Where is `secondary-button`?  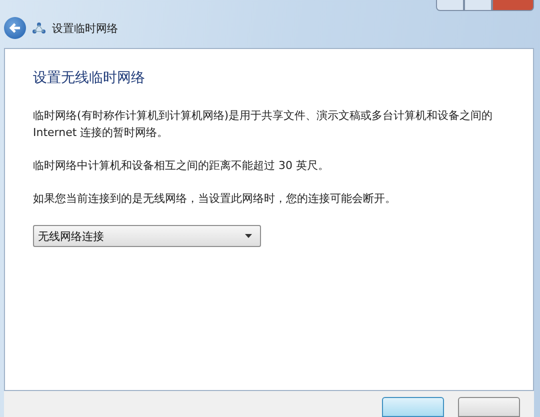 secondary-button is located at coordinates (489, 407).